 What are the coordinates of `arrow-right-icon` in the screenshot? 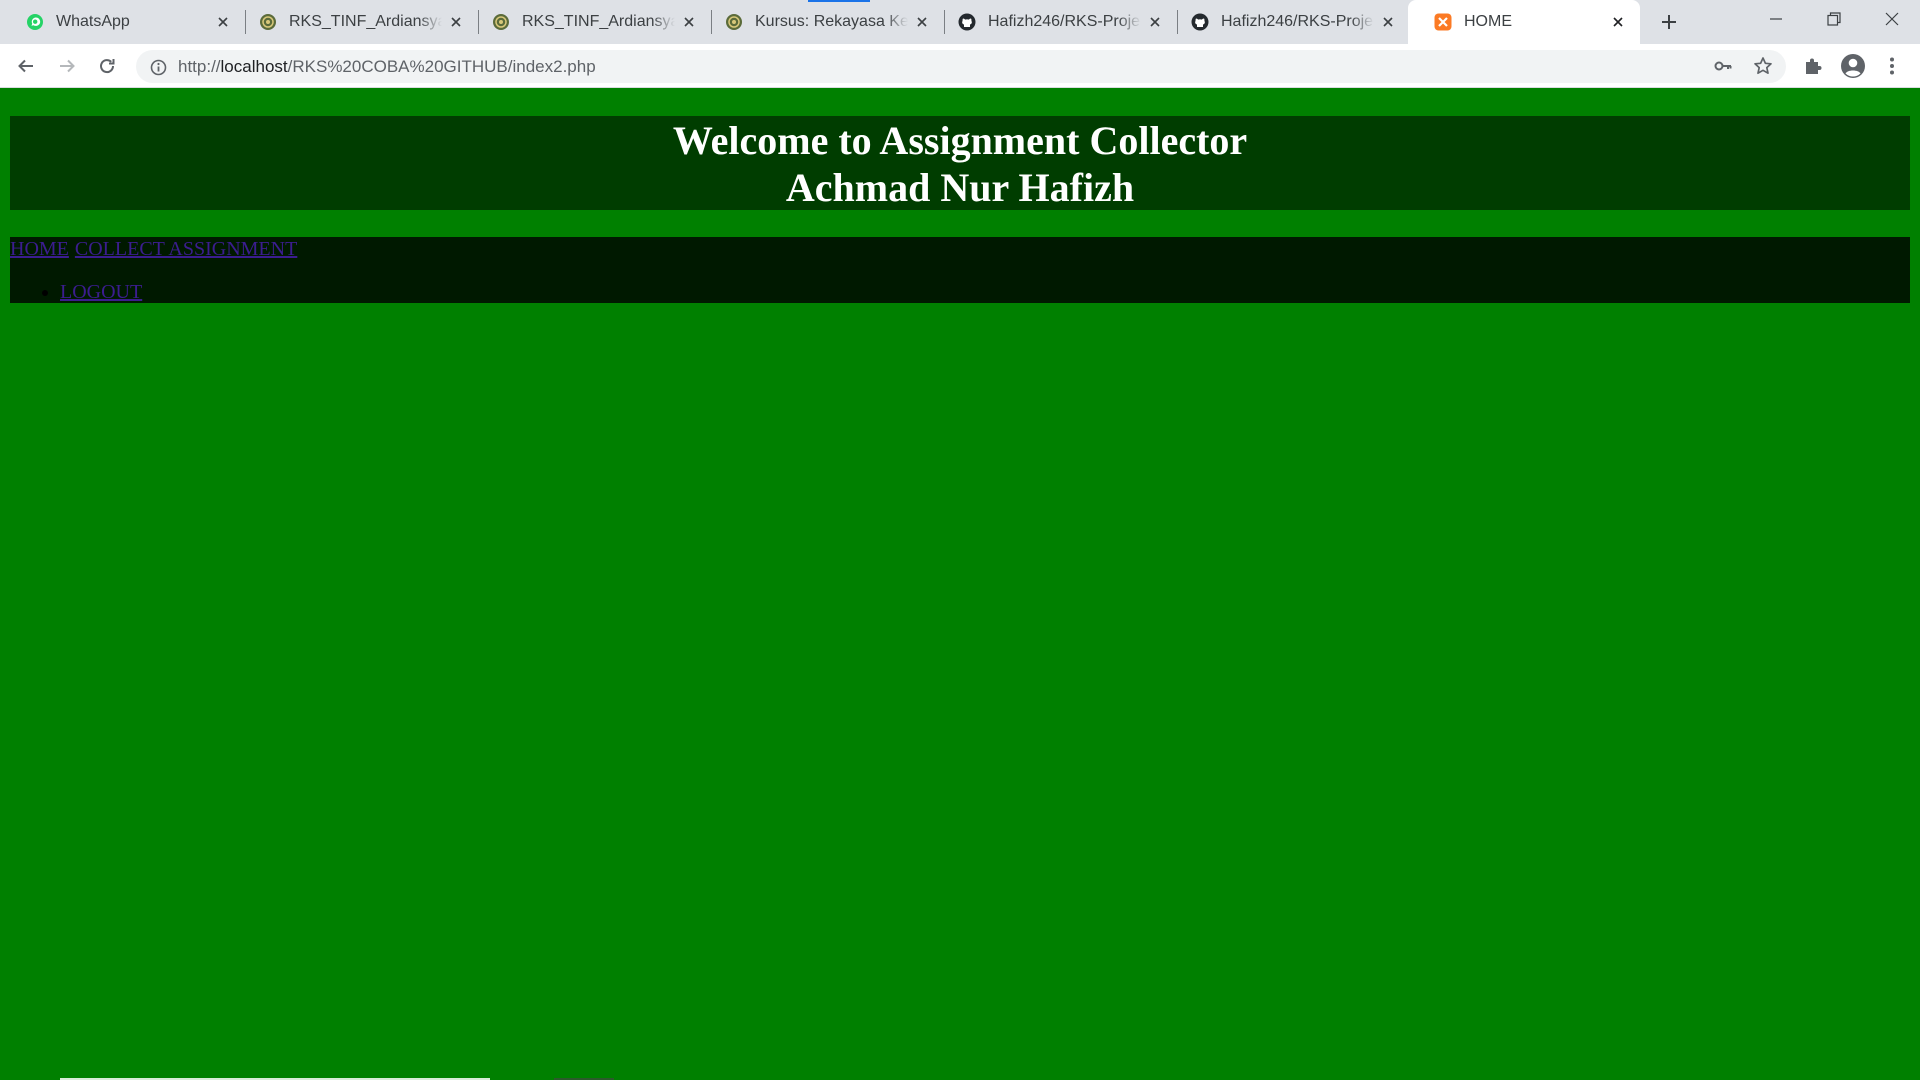 It's located at (67, 66).